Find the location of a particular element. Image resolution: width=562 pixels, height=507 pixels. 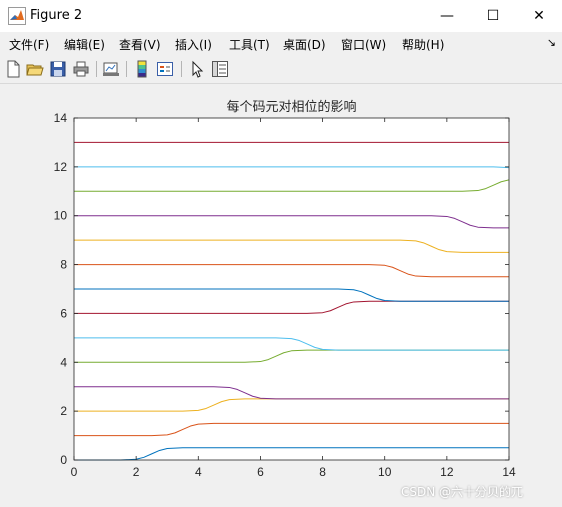

x-tick-label: 6 is located at coordinates (260, 472).